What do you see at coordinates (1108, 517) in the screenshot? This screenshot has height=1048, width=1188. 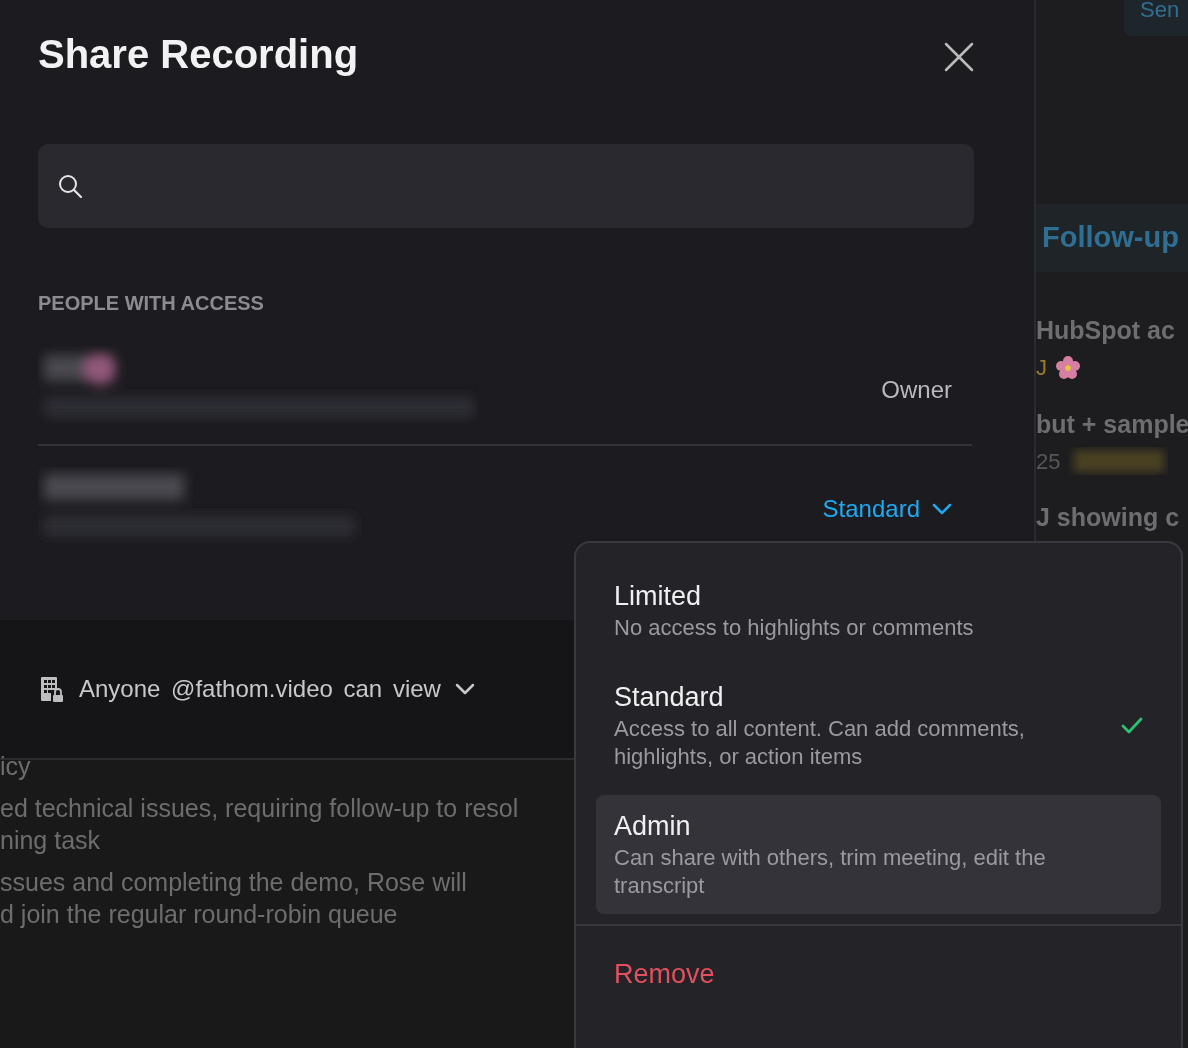 I see `item-title: J showing c` at bounding box center [1108, 517].